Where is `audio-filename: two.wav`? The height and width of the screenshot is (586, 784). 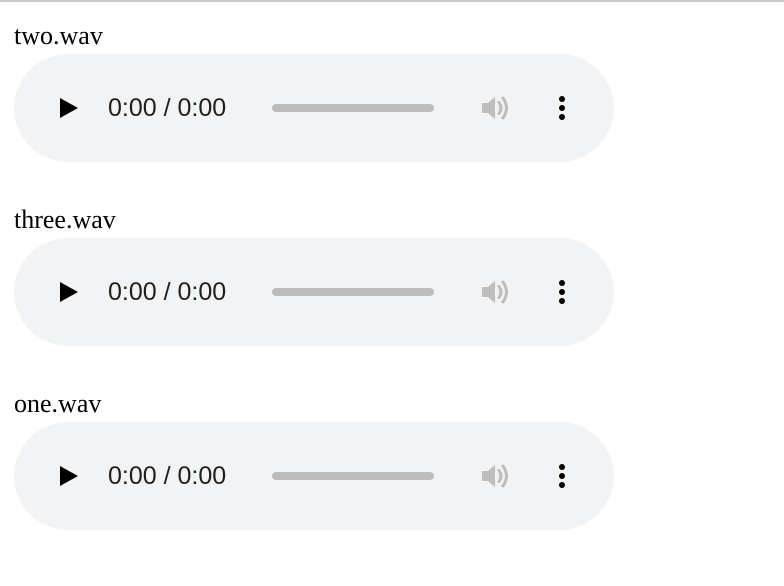 audio-filename: two.wav is located at coordinates (58, 35).